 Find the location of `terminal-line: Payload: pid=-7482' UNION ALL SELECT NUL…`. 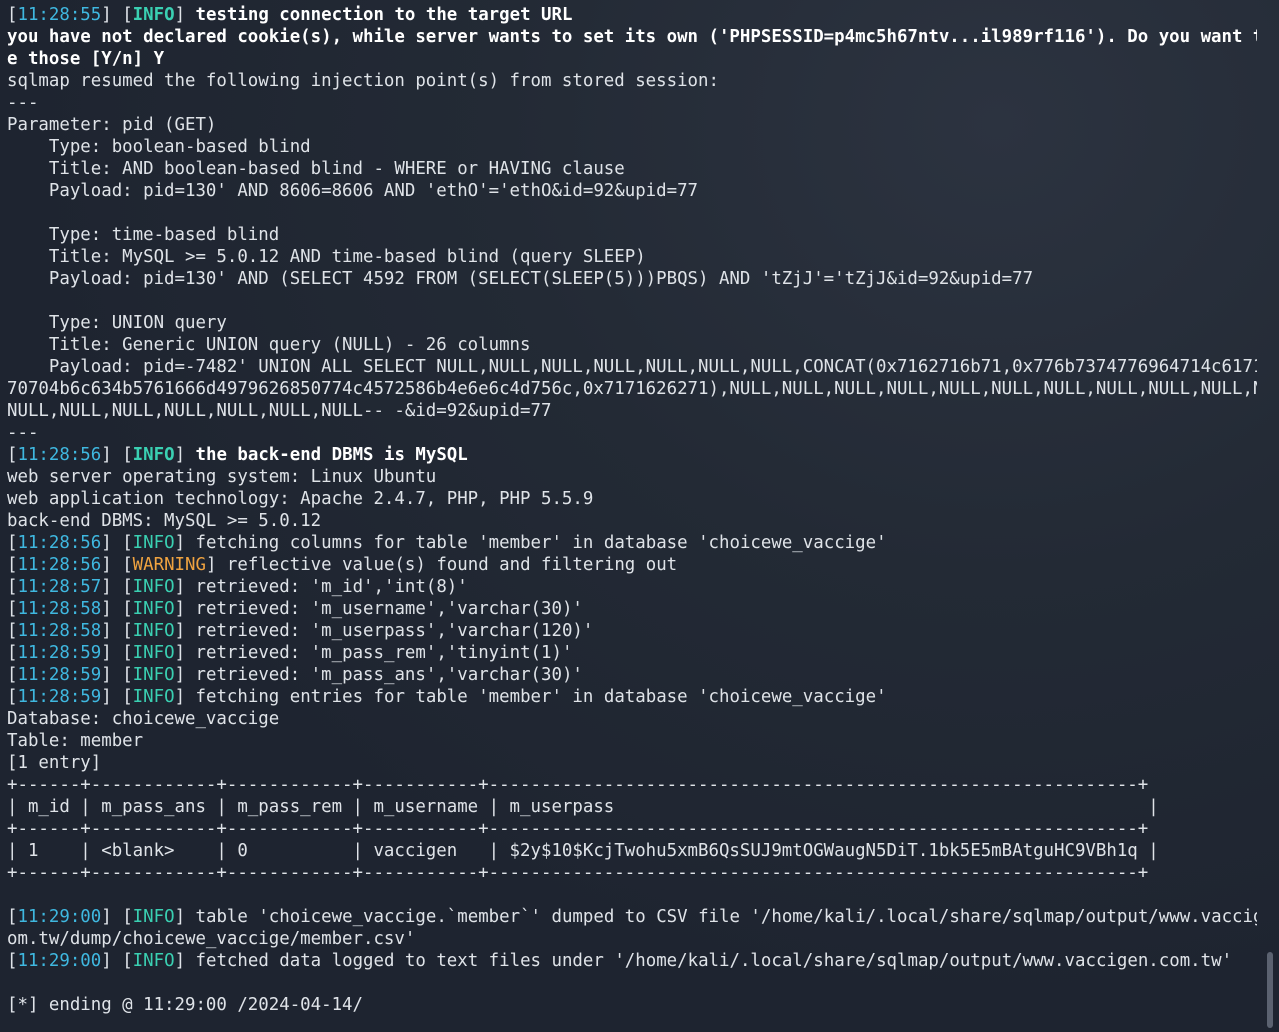

terminal-line: Payload: pid=-7482' UNION ALL SELECT NUL… is located at coordinates (632, 367).